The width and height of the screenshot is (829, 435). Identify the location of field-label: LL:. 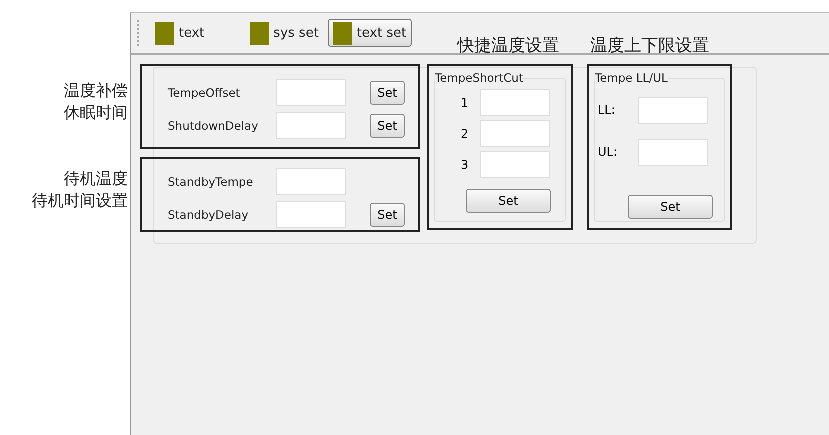
(607, 110).